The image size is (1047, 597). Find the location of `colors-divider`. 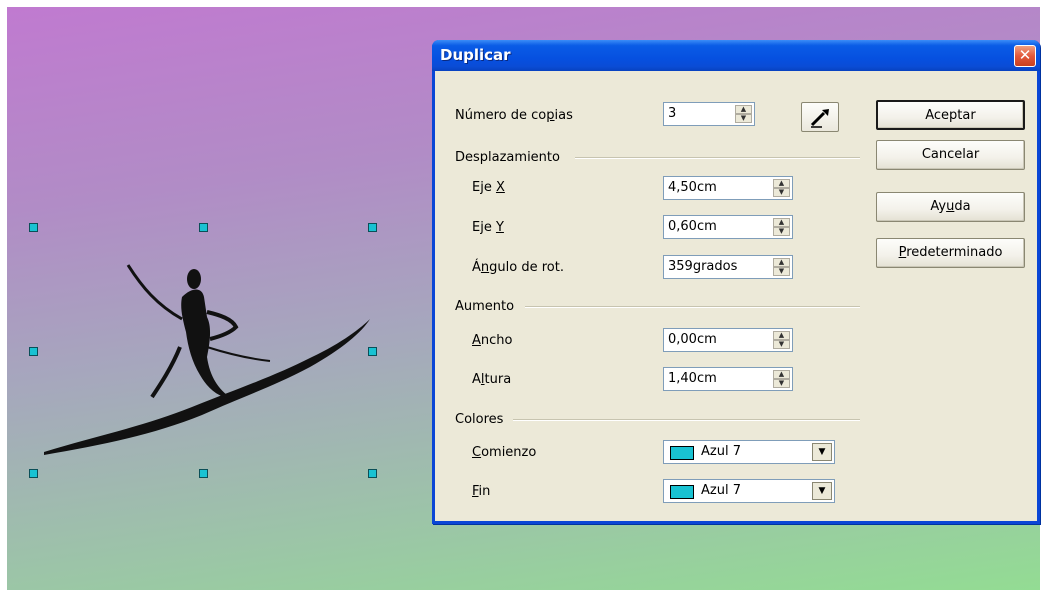

colors-divider is located at coordinates (686, 420).